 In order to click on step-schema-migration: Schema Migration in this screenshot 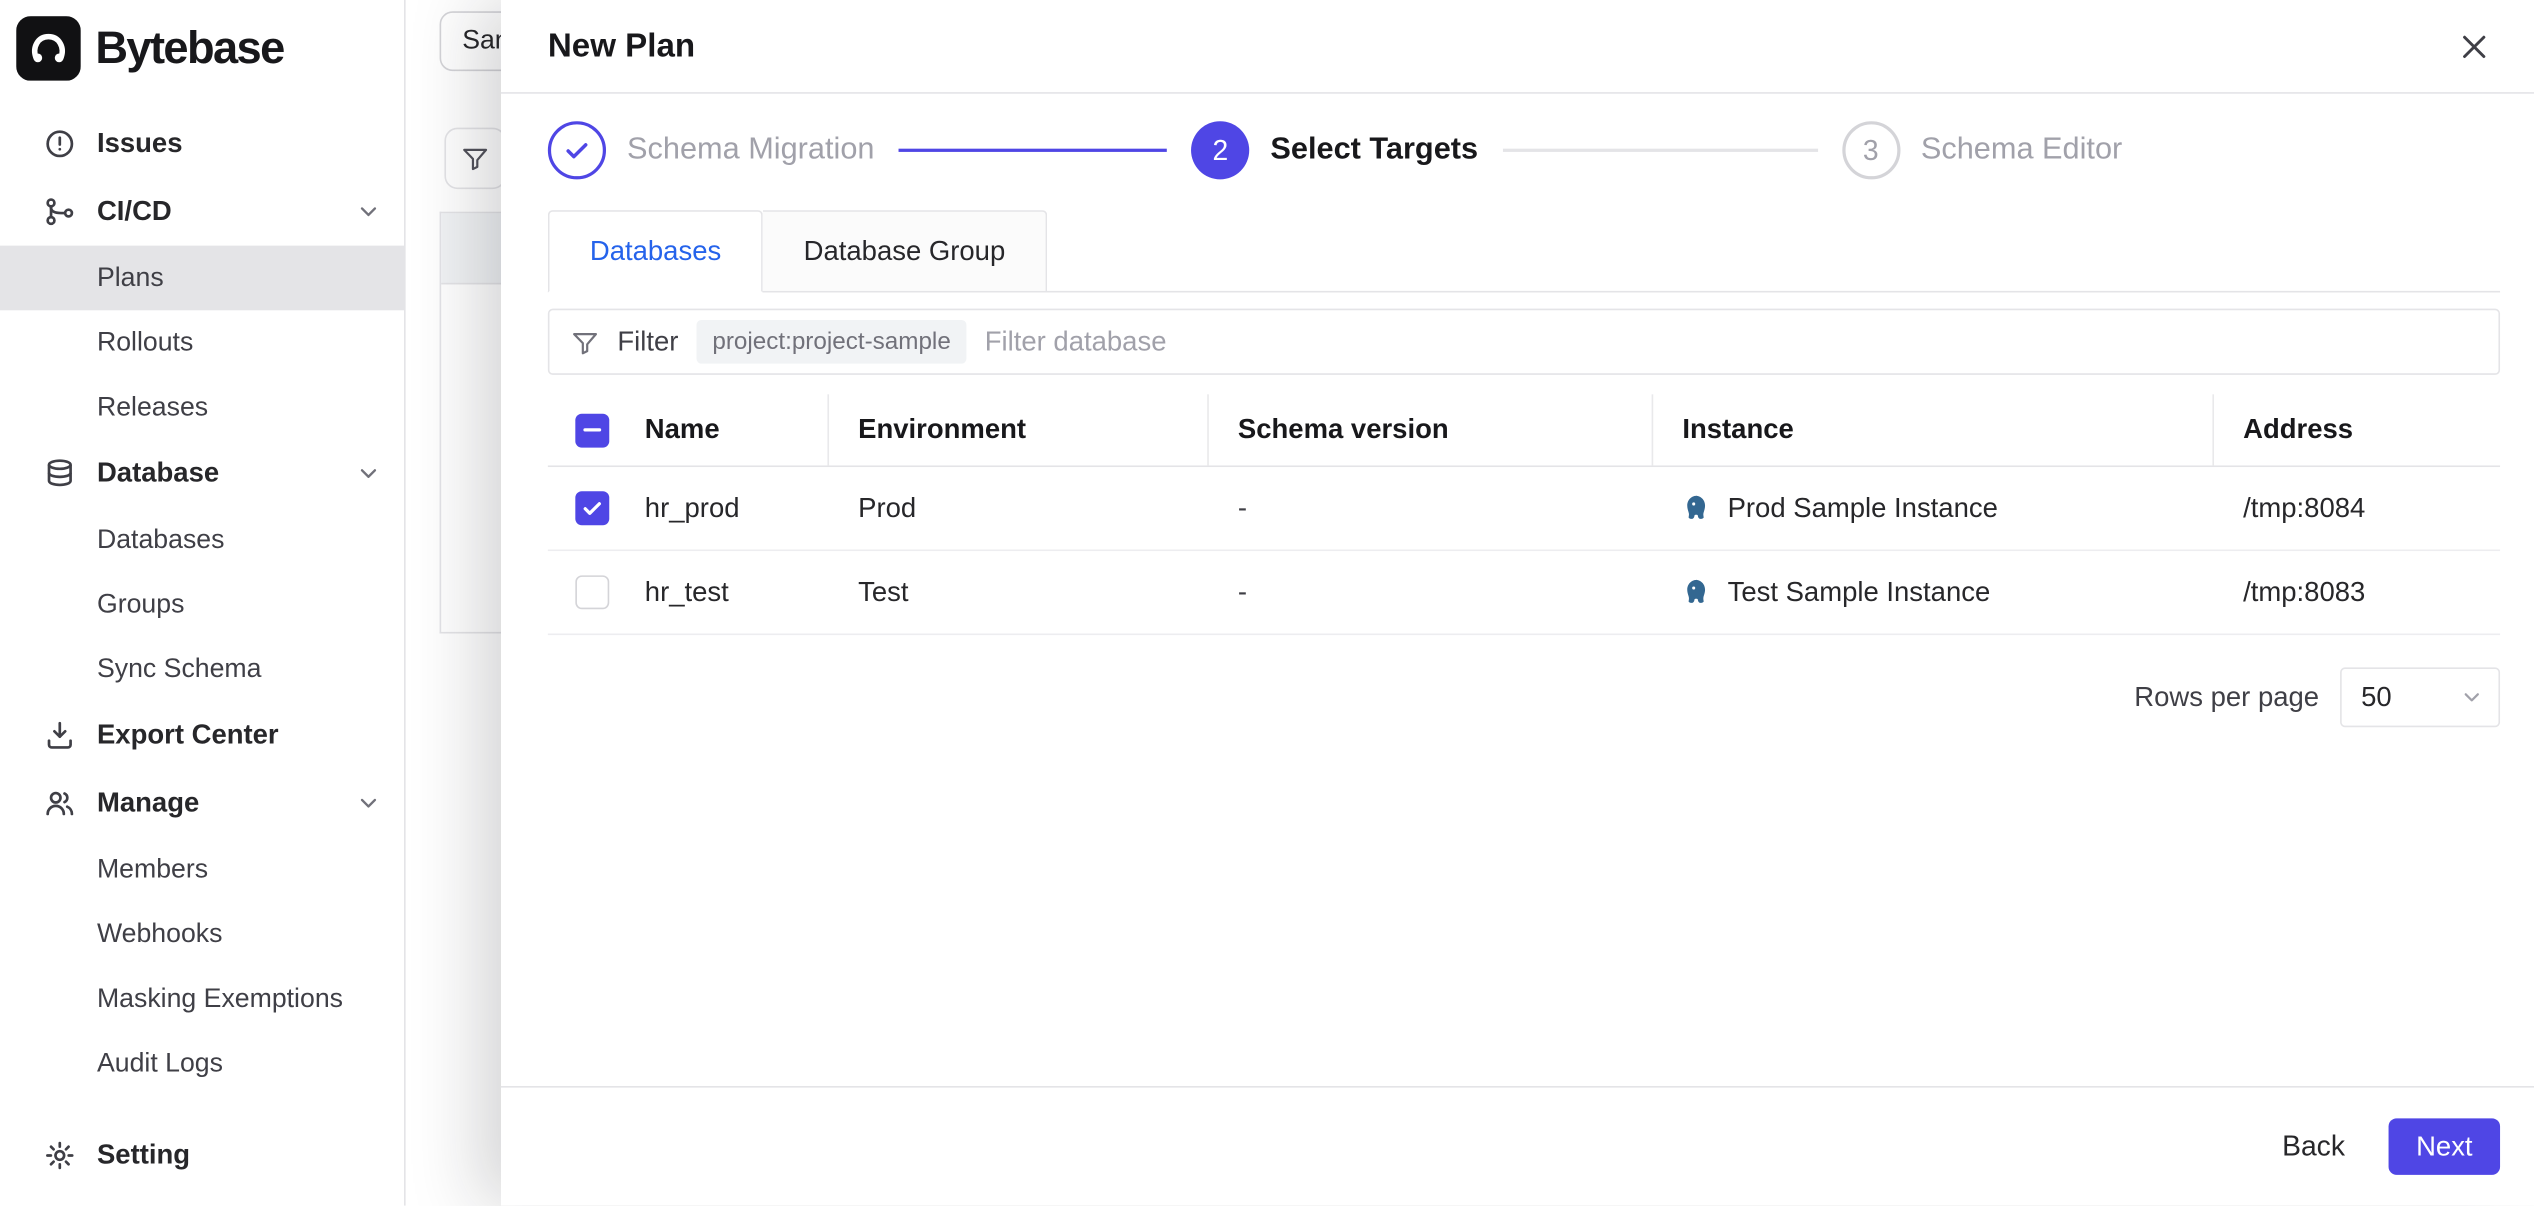, I will do `click(711, 150)`.